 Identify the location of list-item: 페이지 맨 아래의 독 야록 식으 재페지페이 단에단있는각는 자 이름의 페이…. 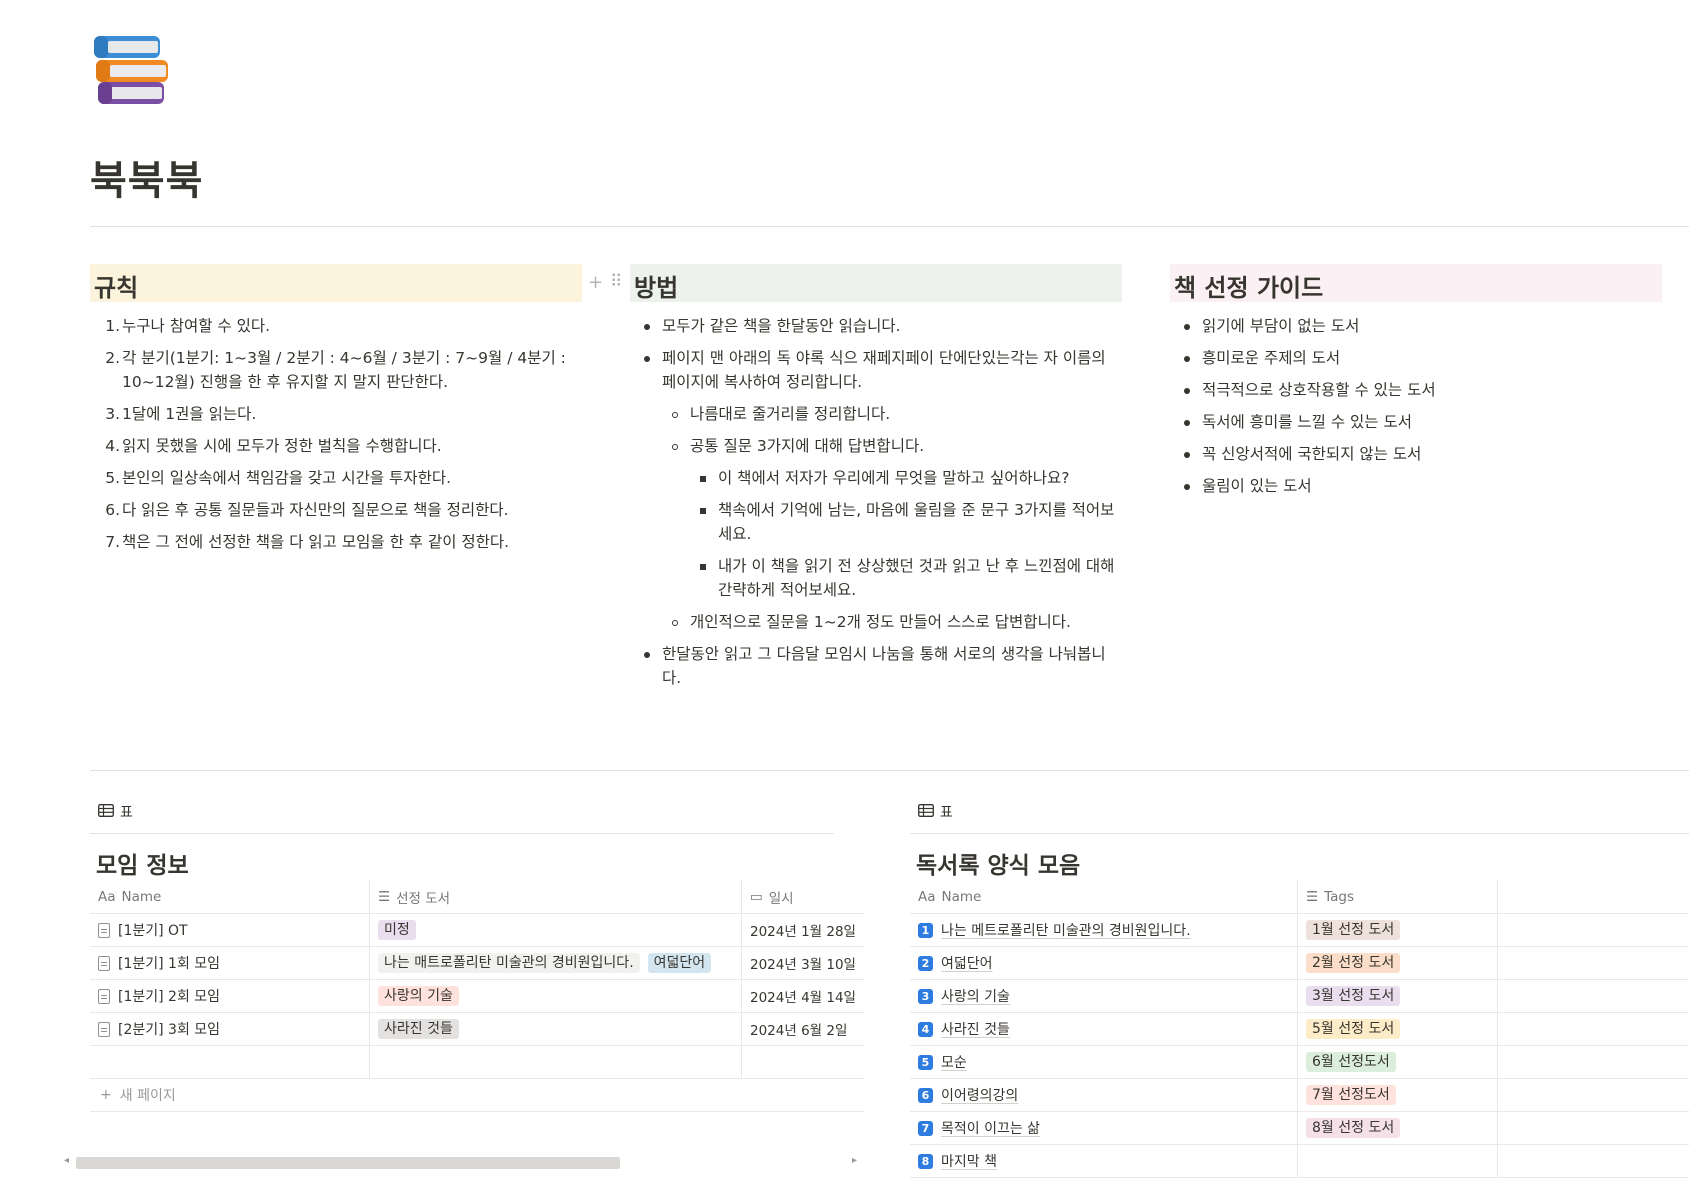
(876, 370).